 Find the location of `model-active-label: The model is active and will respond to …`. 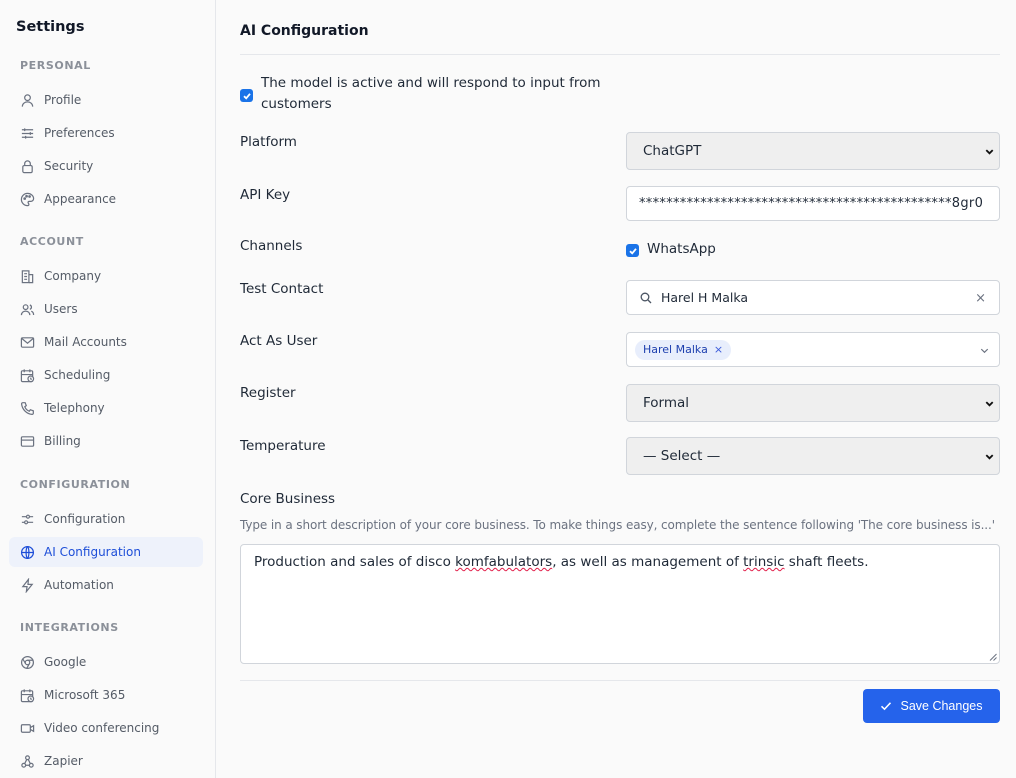

model-active-label: The model is active and will respond to … is located at coordinates (431, 93).